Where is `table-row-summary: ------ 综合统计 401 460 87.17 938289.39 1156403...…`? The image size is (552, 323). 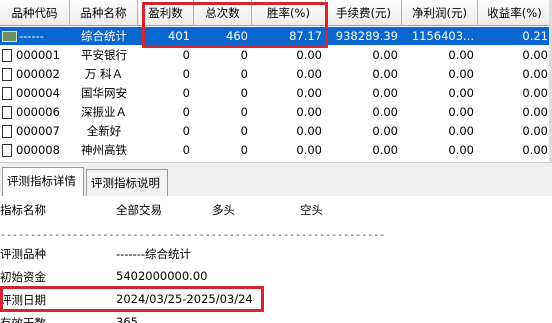
table-row-summary: ------ 综合统计 401 460 87.17 938289.39 1156403...… is located at coordinates (276, 36).